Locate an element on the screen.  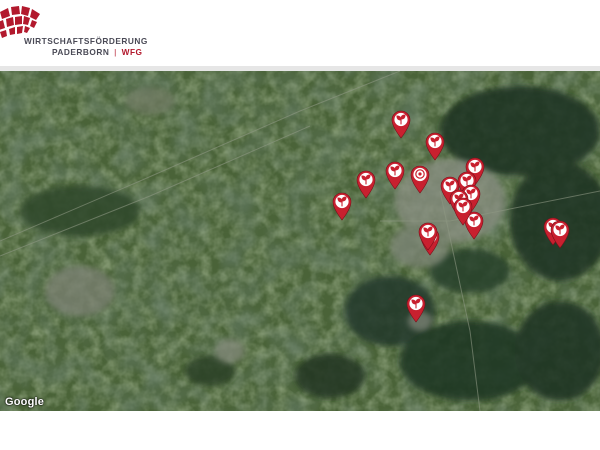
wfg-logo-text: WIRTSCHAFTSFÖRDERUNG PADERBORN | WFG is located at coordinates (86, 47).